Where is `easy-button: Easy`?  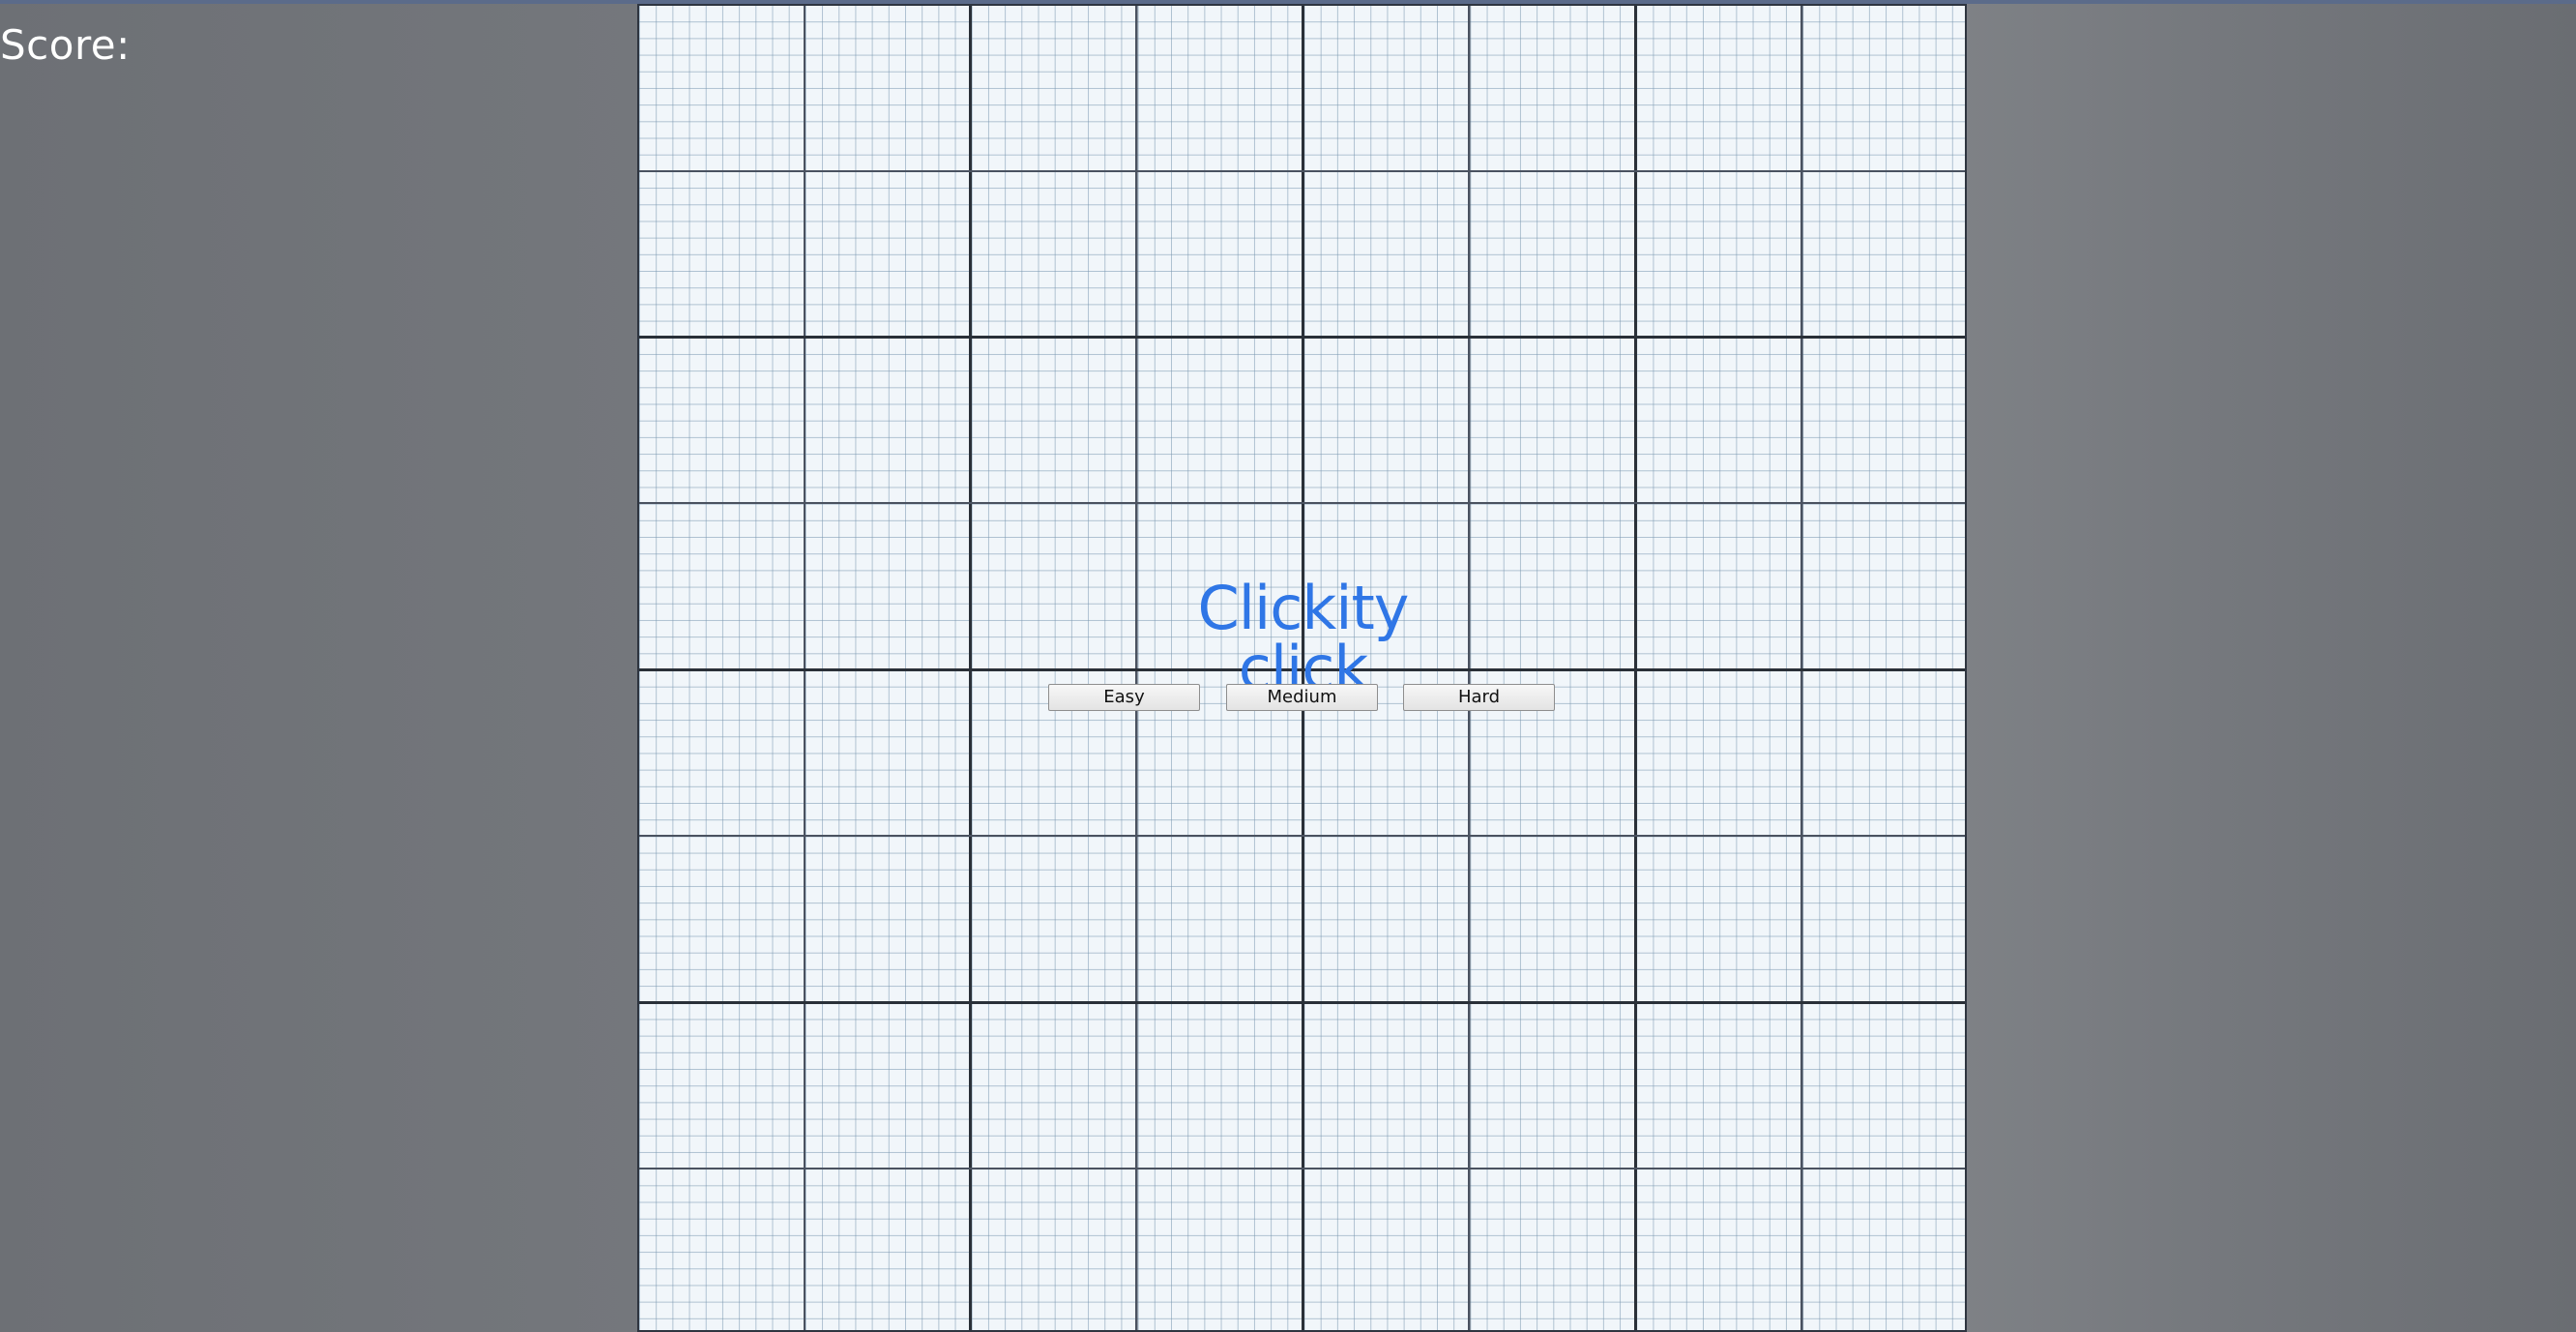
easy-button: Easy is located at coordinates (1124, 697).